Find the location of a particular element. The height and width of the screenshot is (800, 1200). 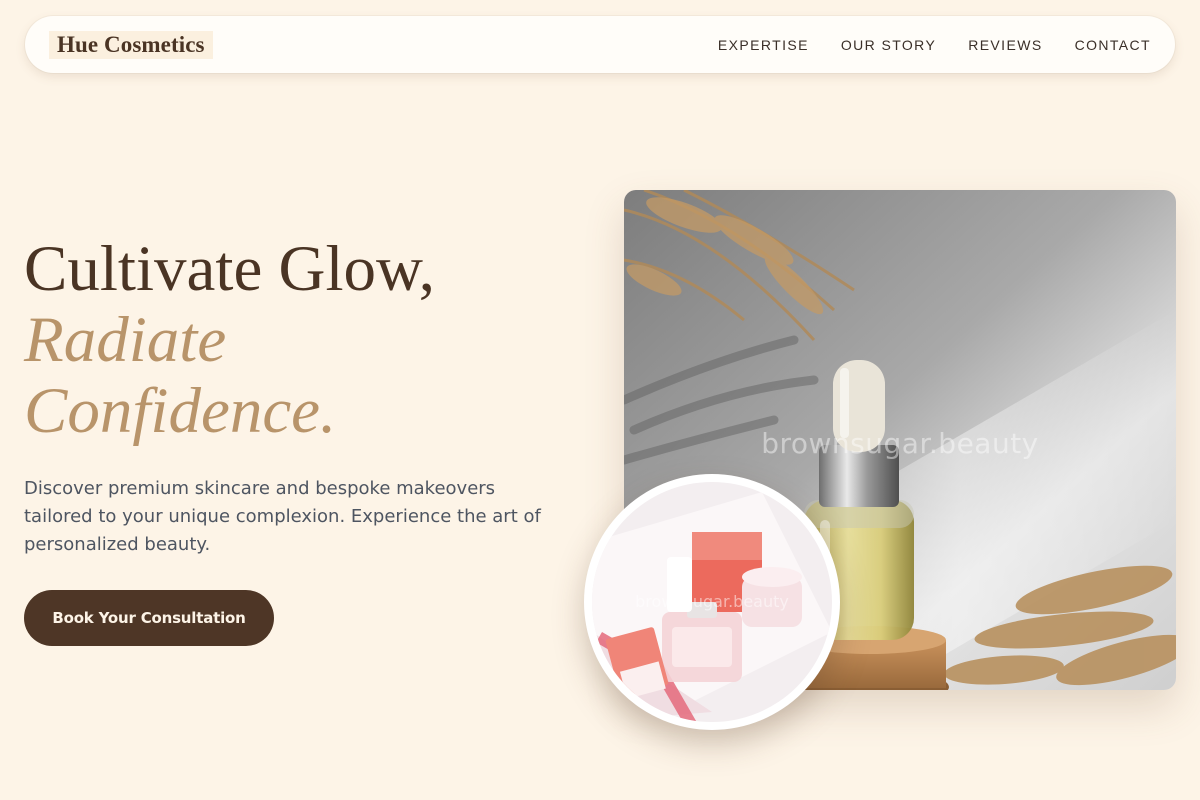

product-box-inset-frame: brownsugar.beauty is located at coordinates (712, 602).